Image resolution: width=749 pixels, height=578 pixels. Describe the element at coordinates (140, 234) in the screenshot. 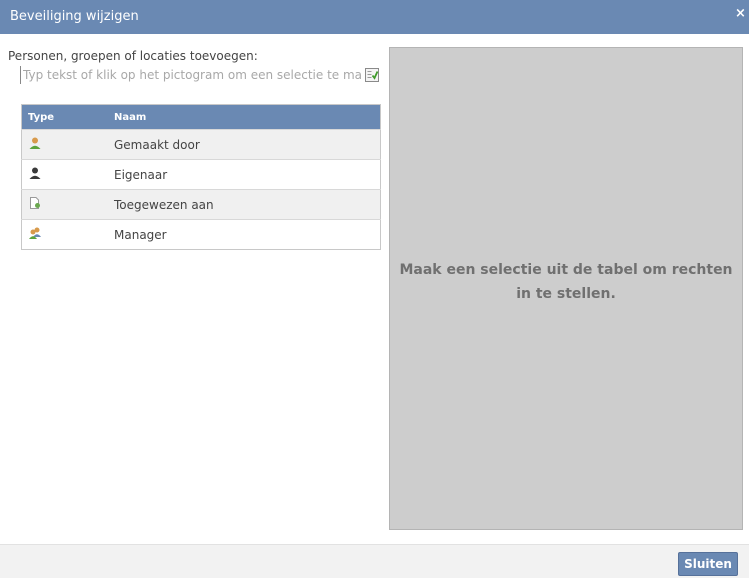

I see `name-cell: Manager` at that location.